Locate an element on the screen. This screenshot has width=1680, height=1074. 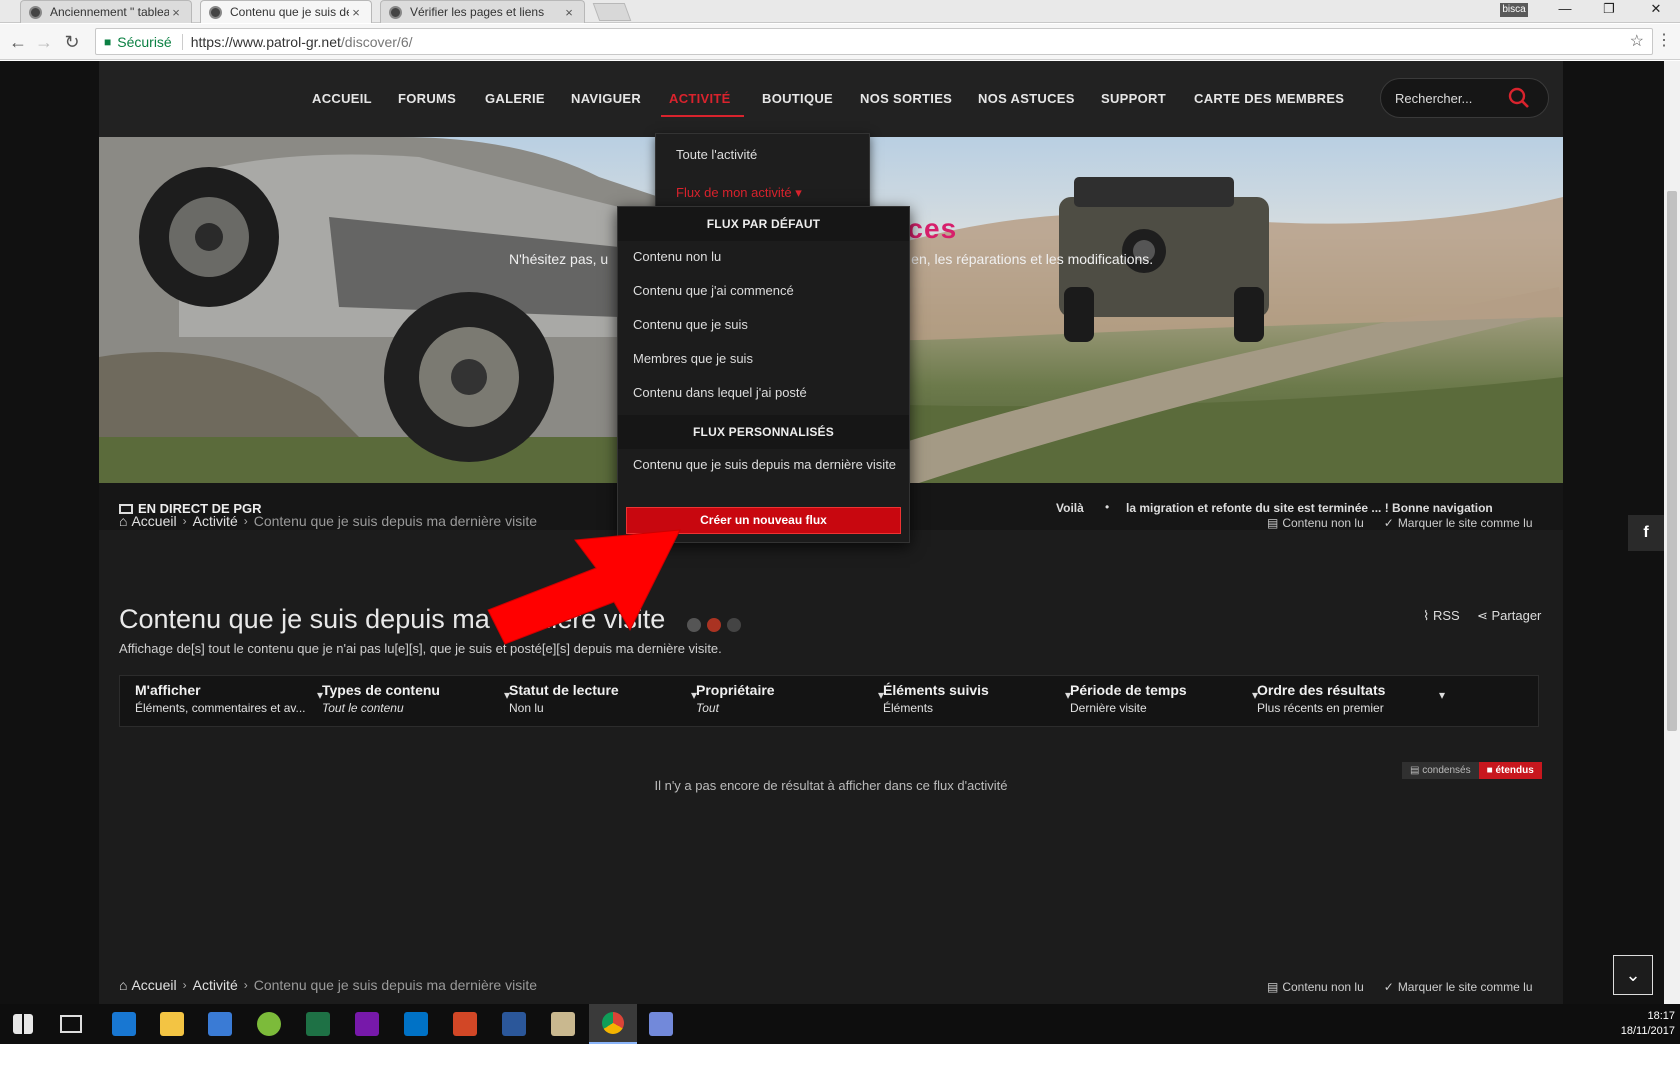
menu-all-activity: Toute l'activité is located at coordinates (716, 154).